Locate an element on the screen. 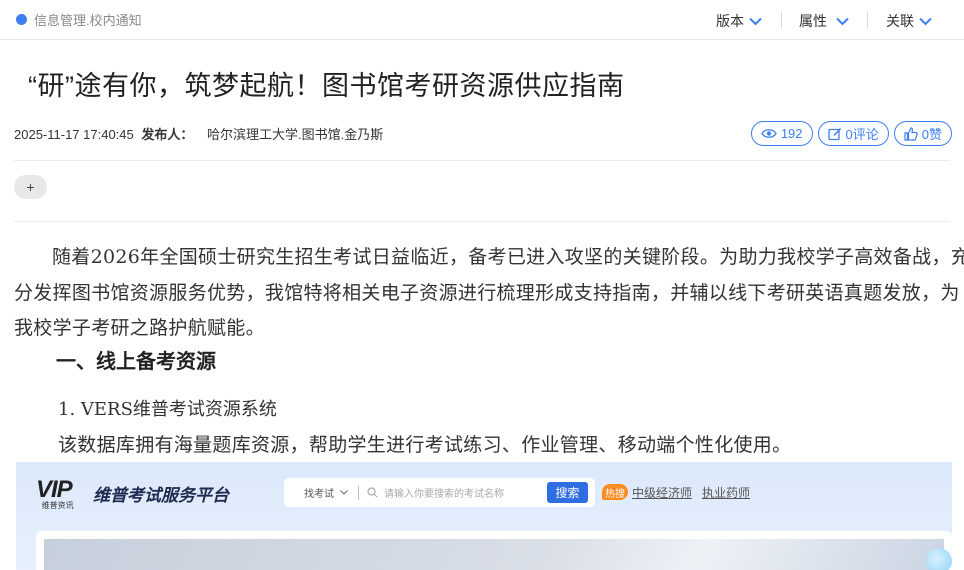  vip-logo: VIP 维普资讯 is located at coordinates (55, 493).